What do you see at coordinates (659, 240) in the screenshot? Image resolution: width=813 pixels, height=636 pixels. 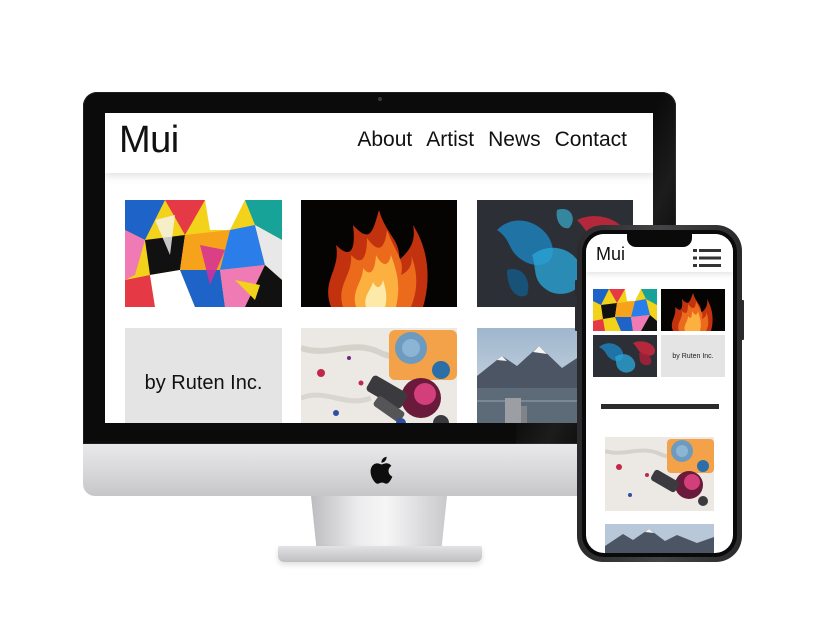 I see `phone-notch` at bounding box center [659, 240].